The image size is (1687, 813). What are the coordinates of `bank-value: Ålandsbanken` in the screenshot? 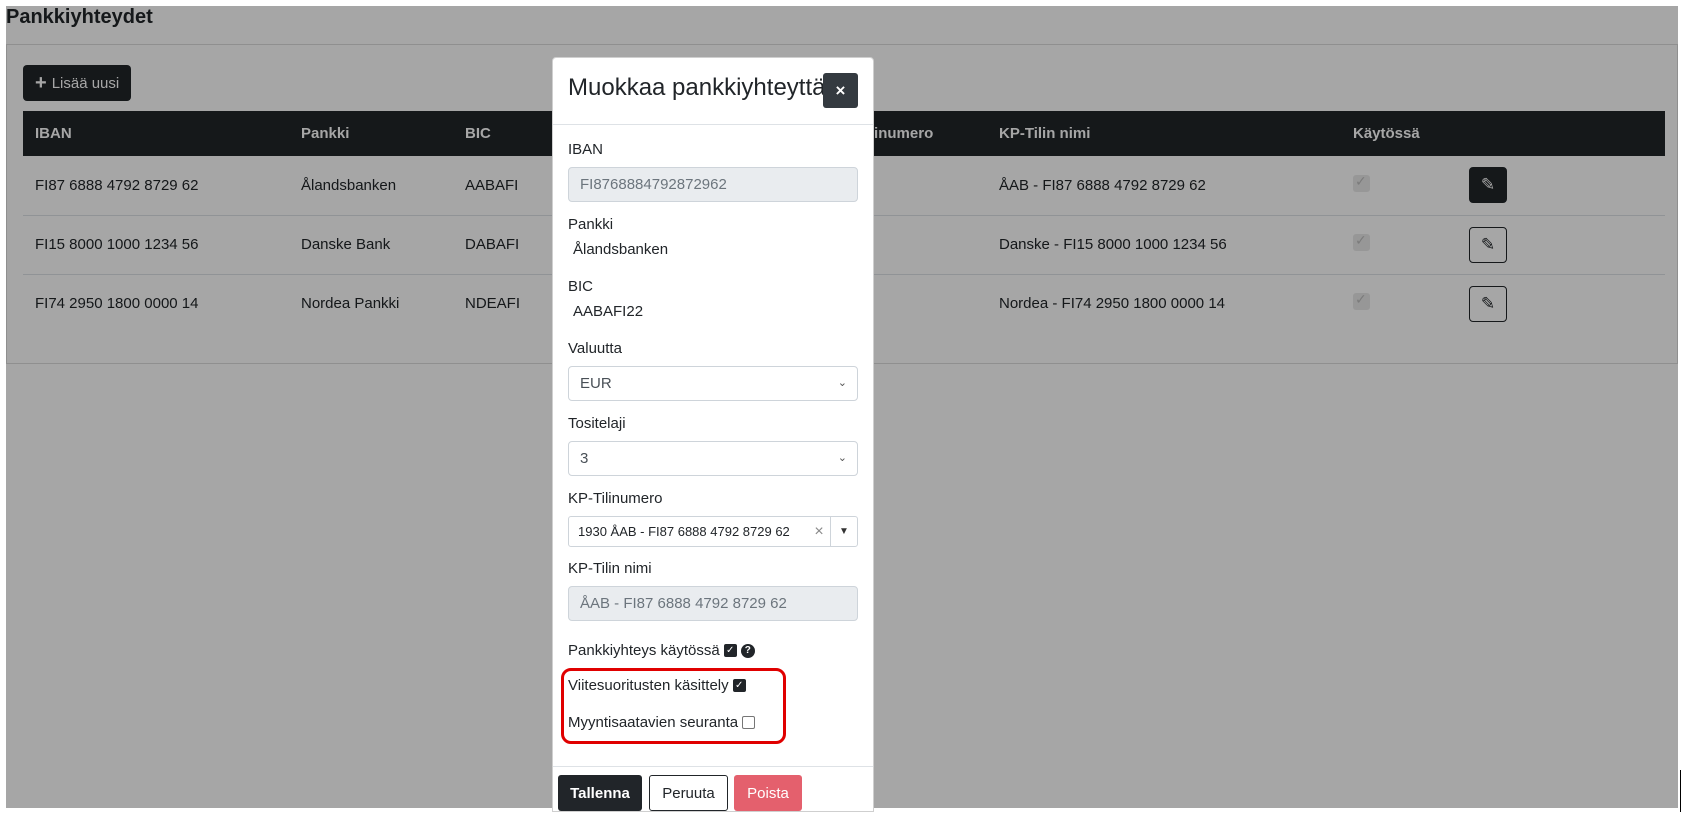 It's located at (621, 249).